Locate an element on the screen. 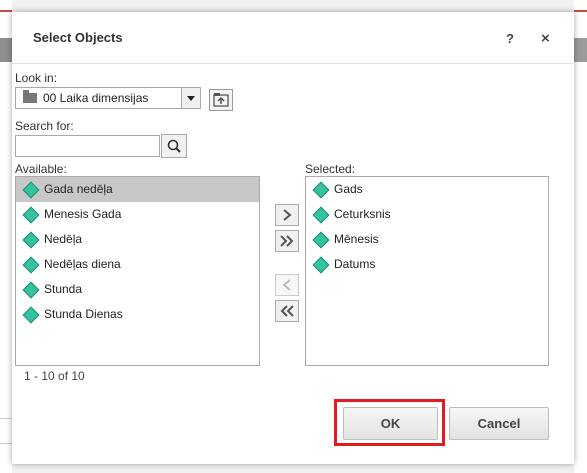  double-chevron-left-icon is located at coordinates (287, 311).